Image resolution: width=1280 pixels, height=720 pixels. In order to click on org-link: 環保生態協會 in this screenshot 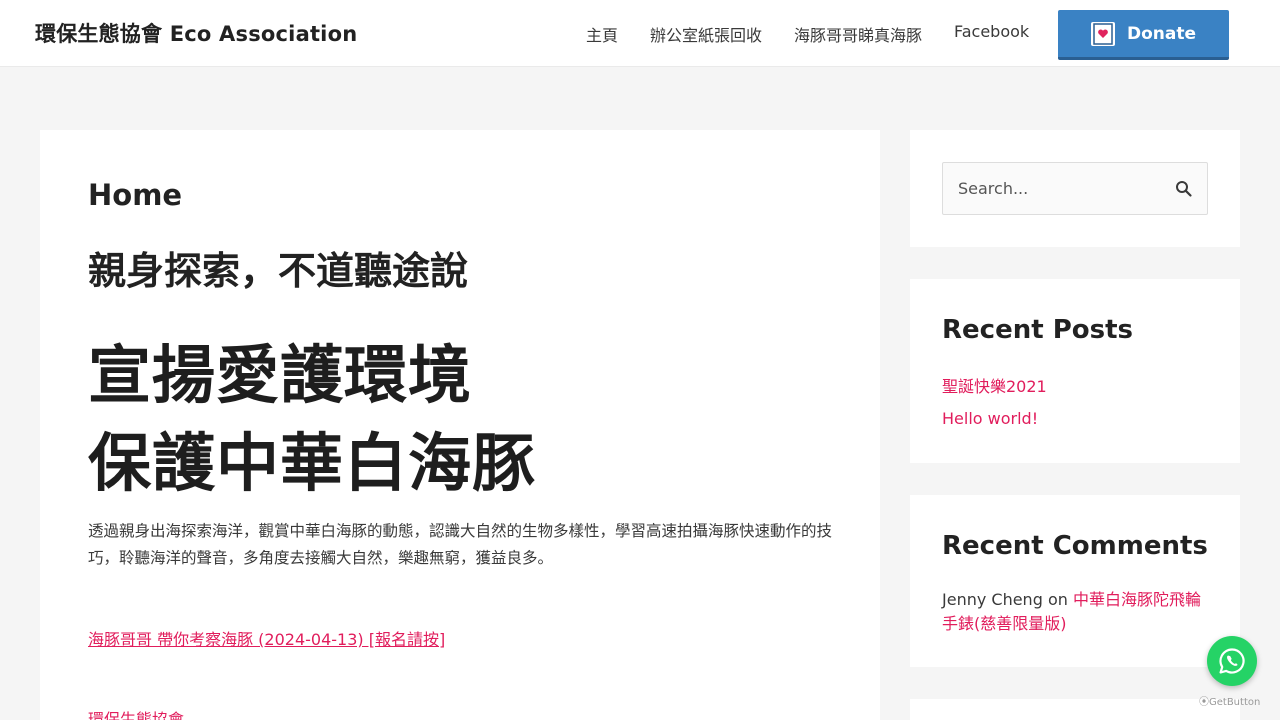, I will do `click(136, 713)`.